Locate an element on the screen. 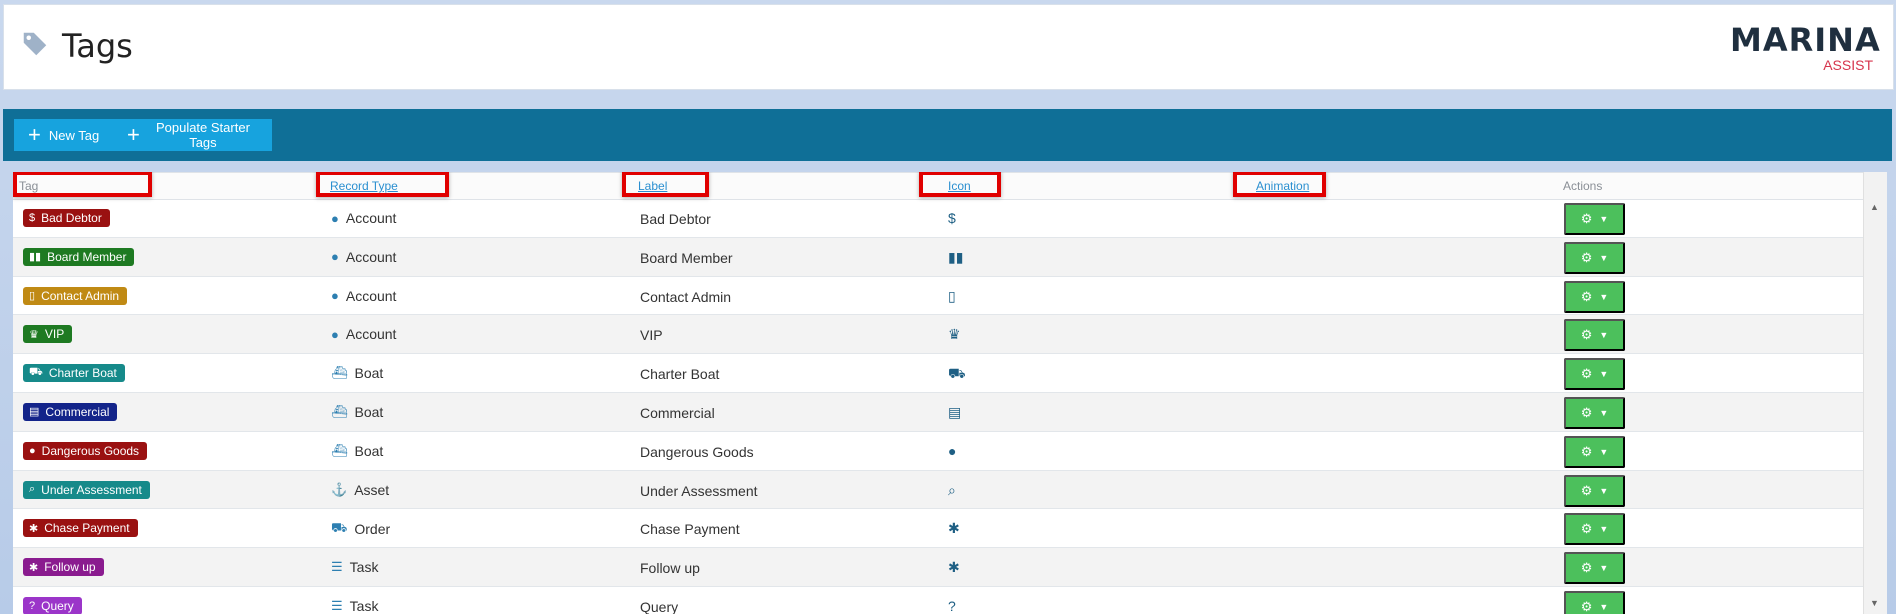 This screenshot has height=614, width=1896. populate-starter-tags-button: + Populate Starter Tags is located at coordinates (192, 135).